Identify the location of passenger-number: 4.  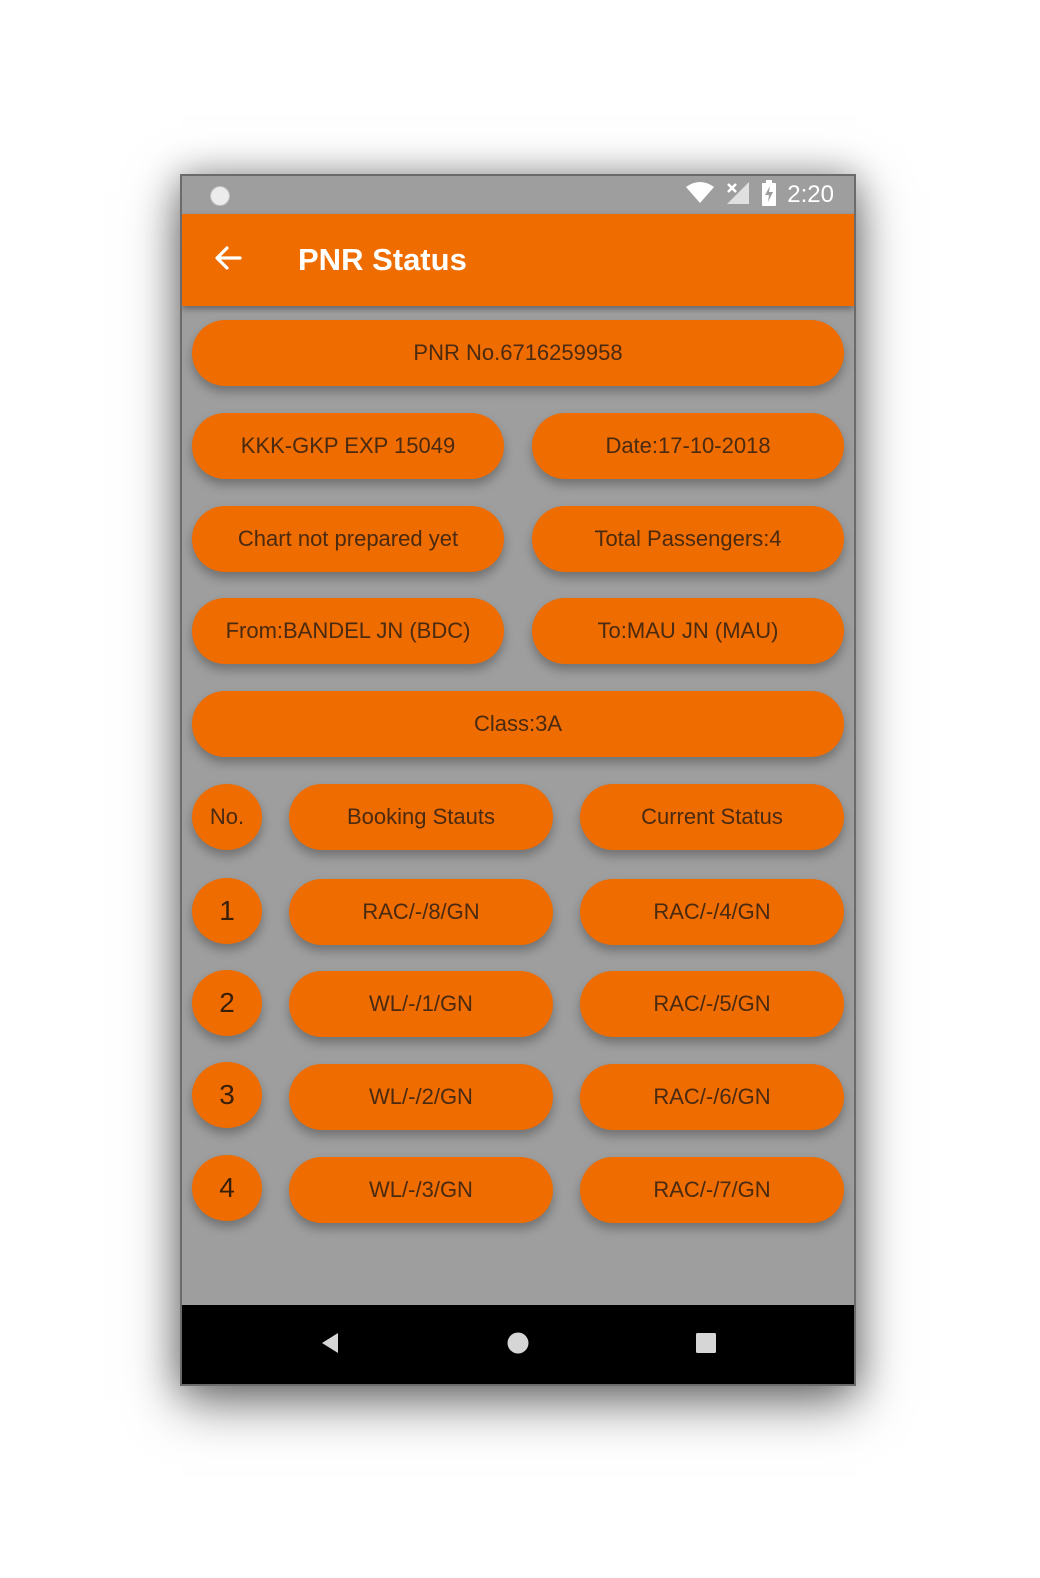
(227, 1188).